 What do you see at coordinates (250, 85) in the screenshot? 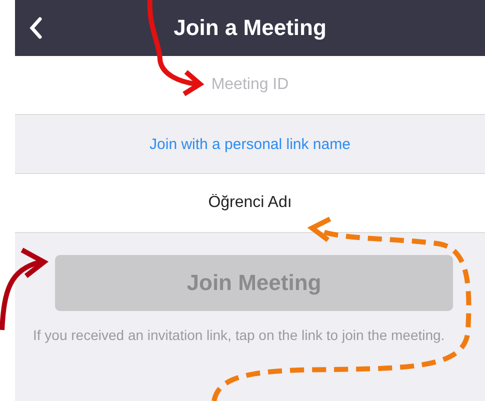
I see `meeting-id-field: Meeting ID` at bounding box center [250, 85].